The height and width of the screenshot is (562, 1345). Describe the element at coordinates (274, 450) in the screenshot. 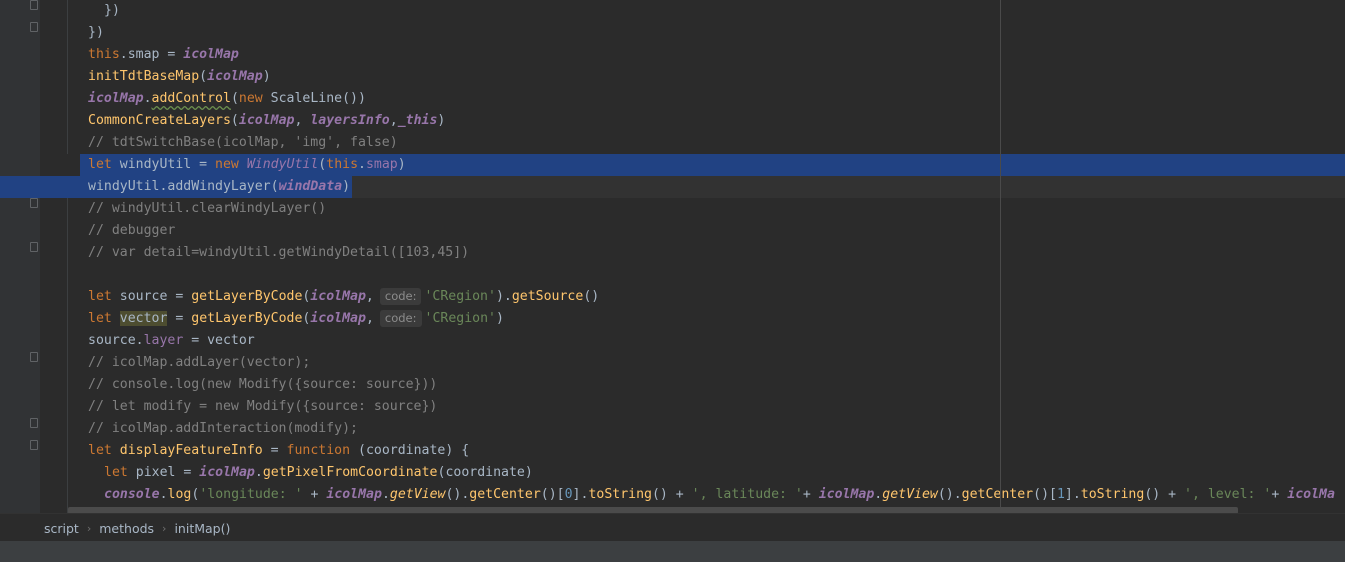

I see `code-token: =` at that location.